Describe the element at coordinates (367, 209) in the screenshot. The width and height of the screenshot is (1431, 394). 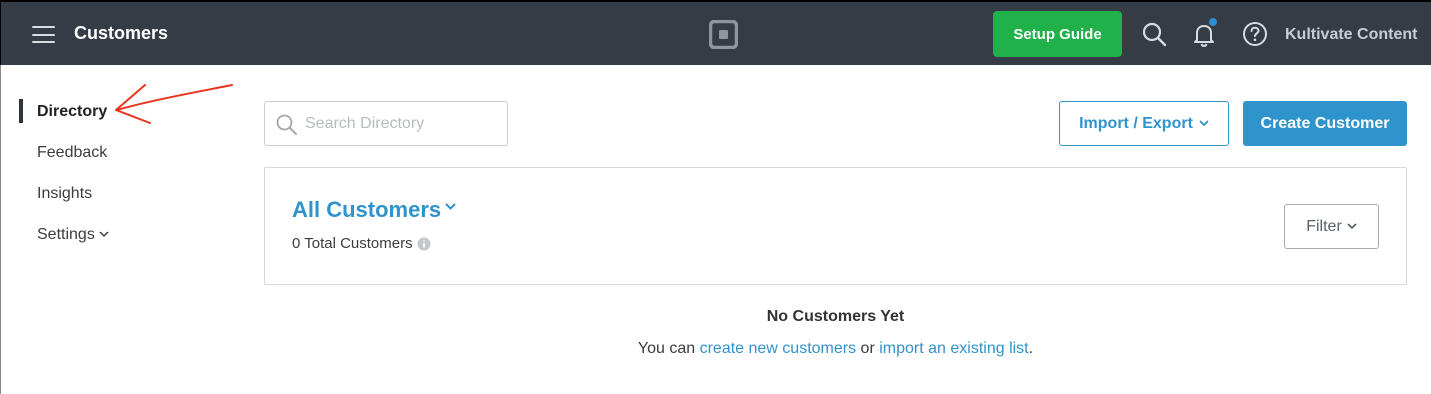
I see `group-title: All Customers` at that location.